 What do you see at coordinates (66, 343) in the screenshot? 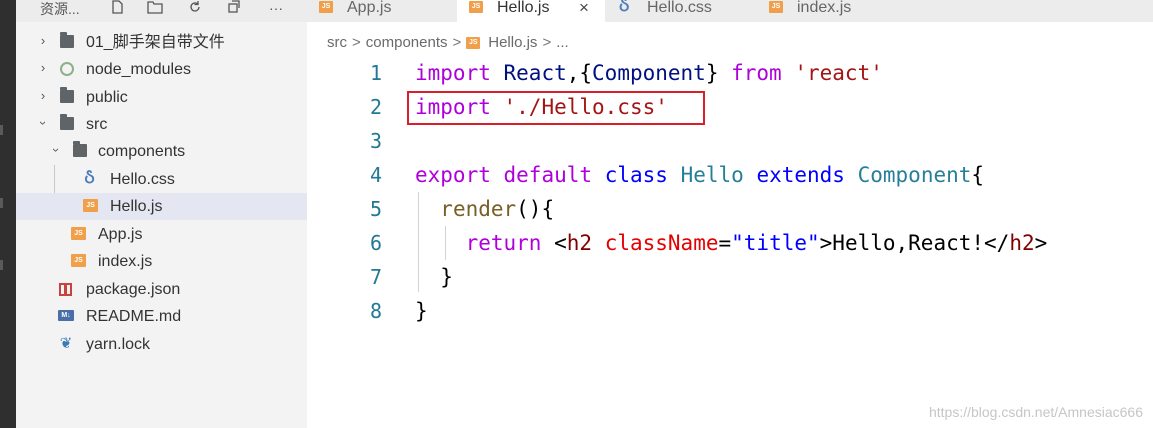
I see `yarn-icon: ❦` at bounding box center [66, 343].